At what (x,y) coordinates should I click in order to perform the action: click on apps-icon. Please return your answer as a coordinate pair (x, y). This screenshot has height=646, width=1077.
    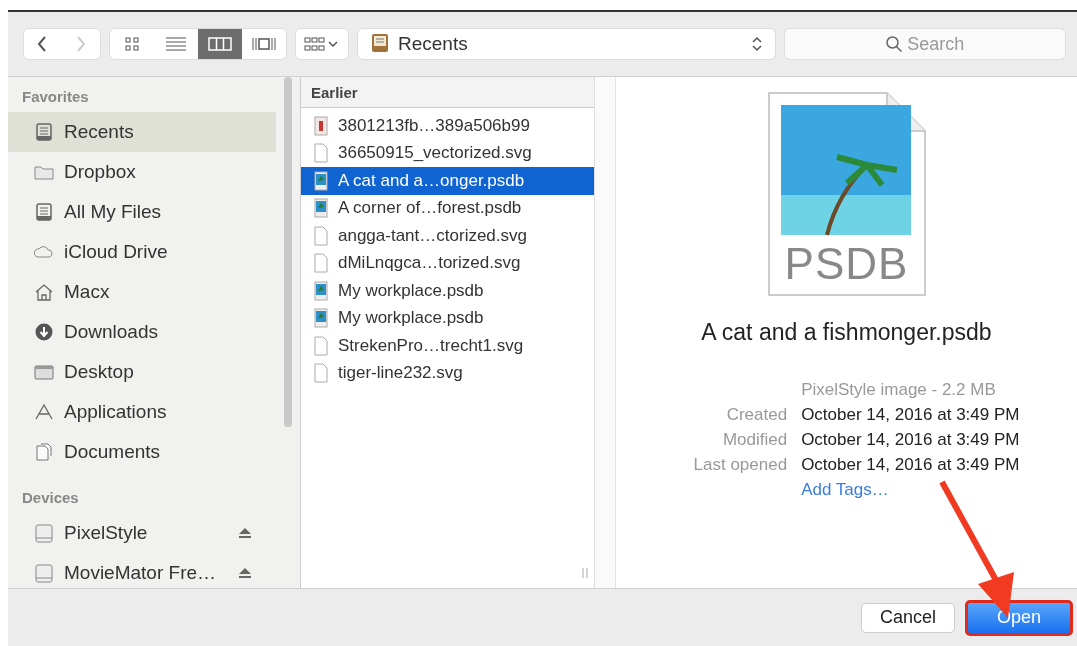
    Looking at the image, I should click on (44, 412).